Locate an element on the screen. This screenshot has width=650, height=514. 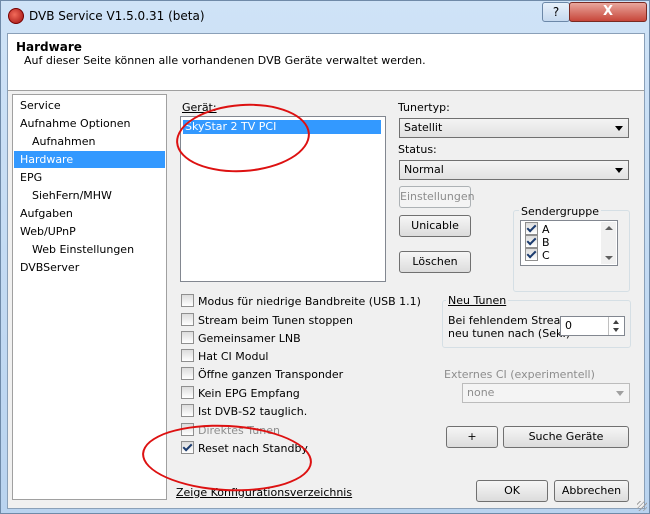
nav-item-hardware: Hardware is located at coordinates (89, 159).